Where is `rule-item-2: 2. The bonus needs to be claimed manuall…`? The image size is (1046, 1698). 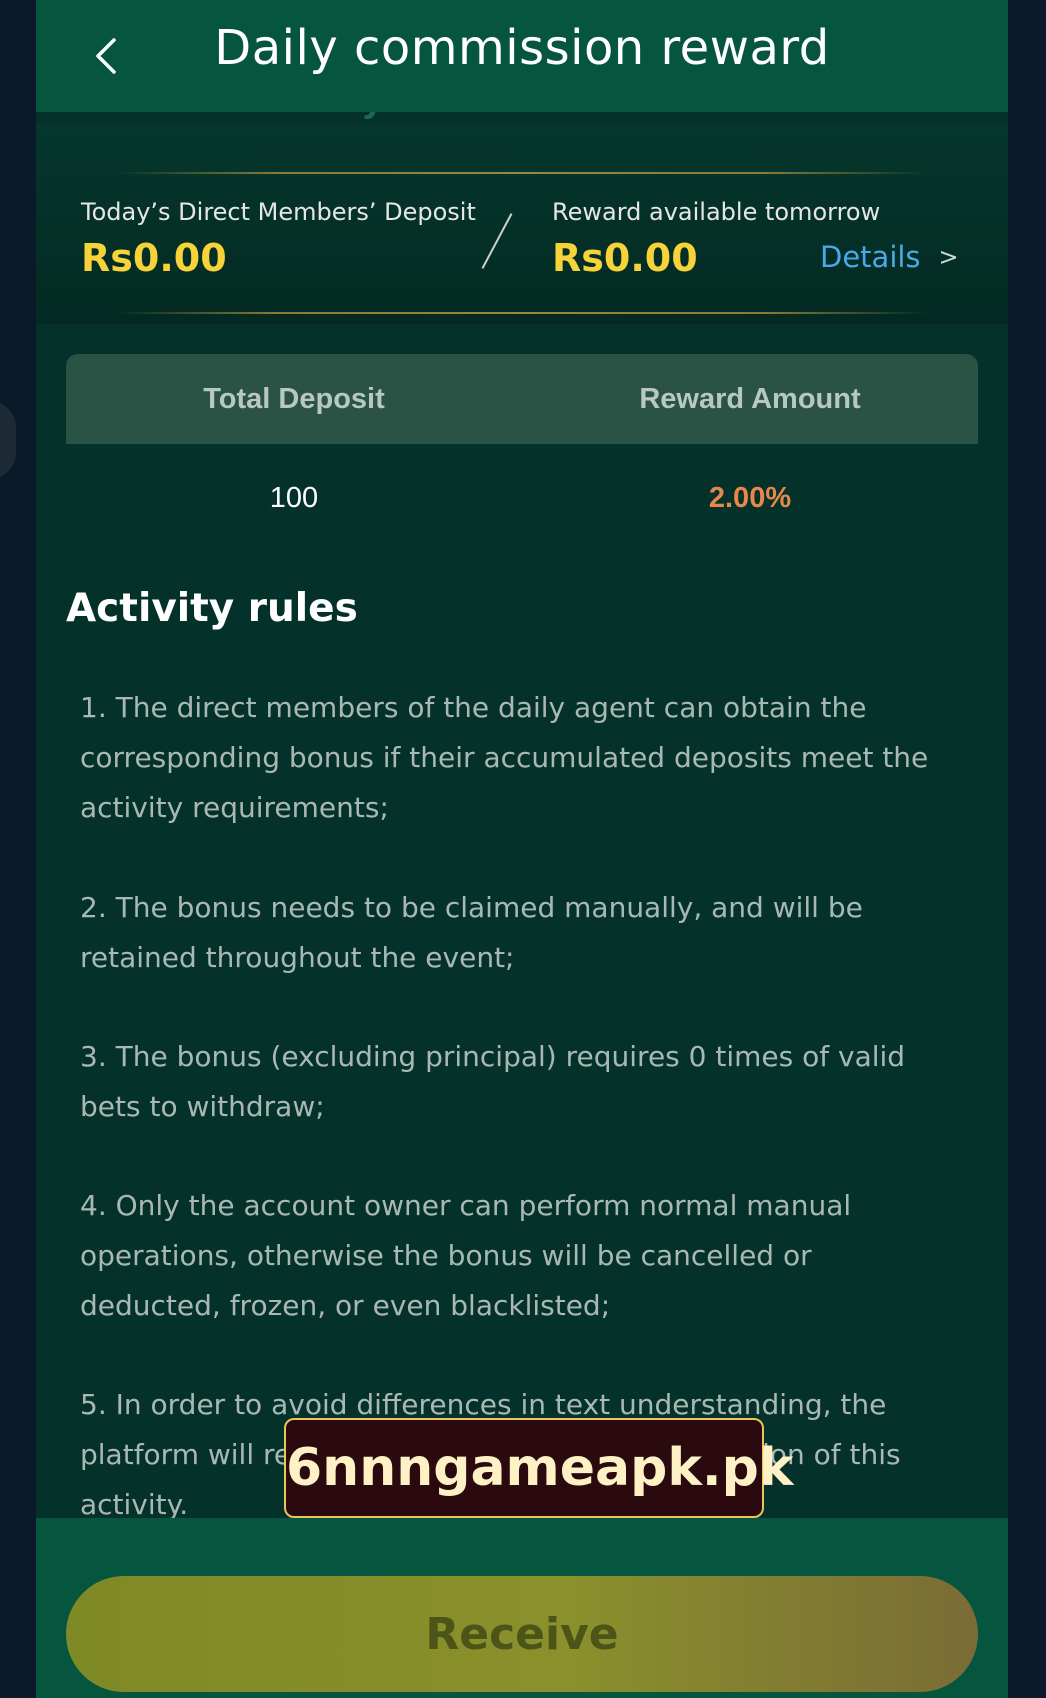
rule-item-2: 2. The bonus needs to be claimed manuall… is located at coordinates (471, 932).